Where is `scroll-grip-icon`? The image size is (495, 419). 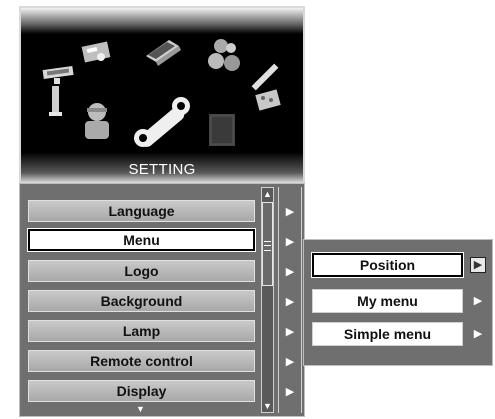 scroll-grip-icon is located at coordinates (267, 246).